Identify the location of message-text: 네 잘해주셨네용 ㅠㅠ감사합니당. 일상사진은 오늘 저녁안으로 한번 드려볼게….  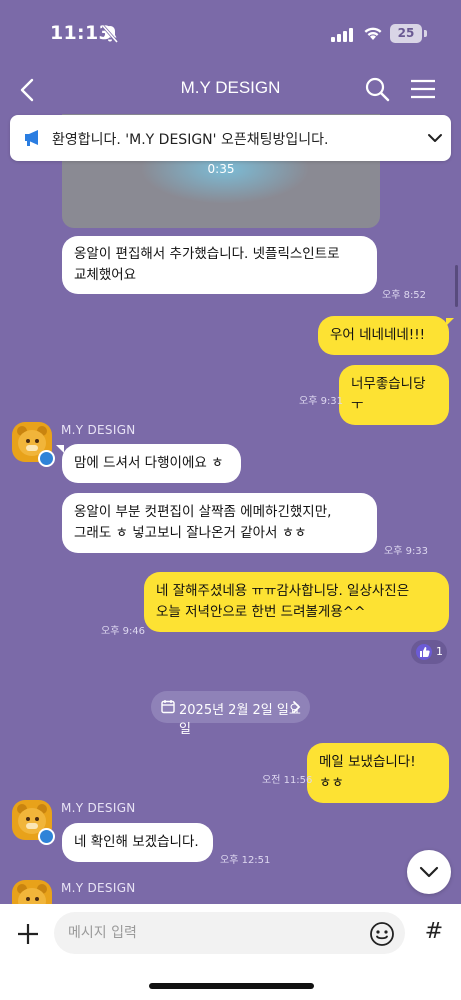
(283, 601).